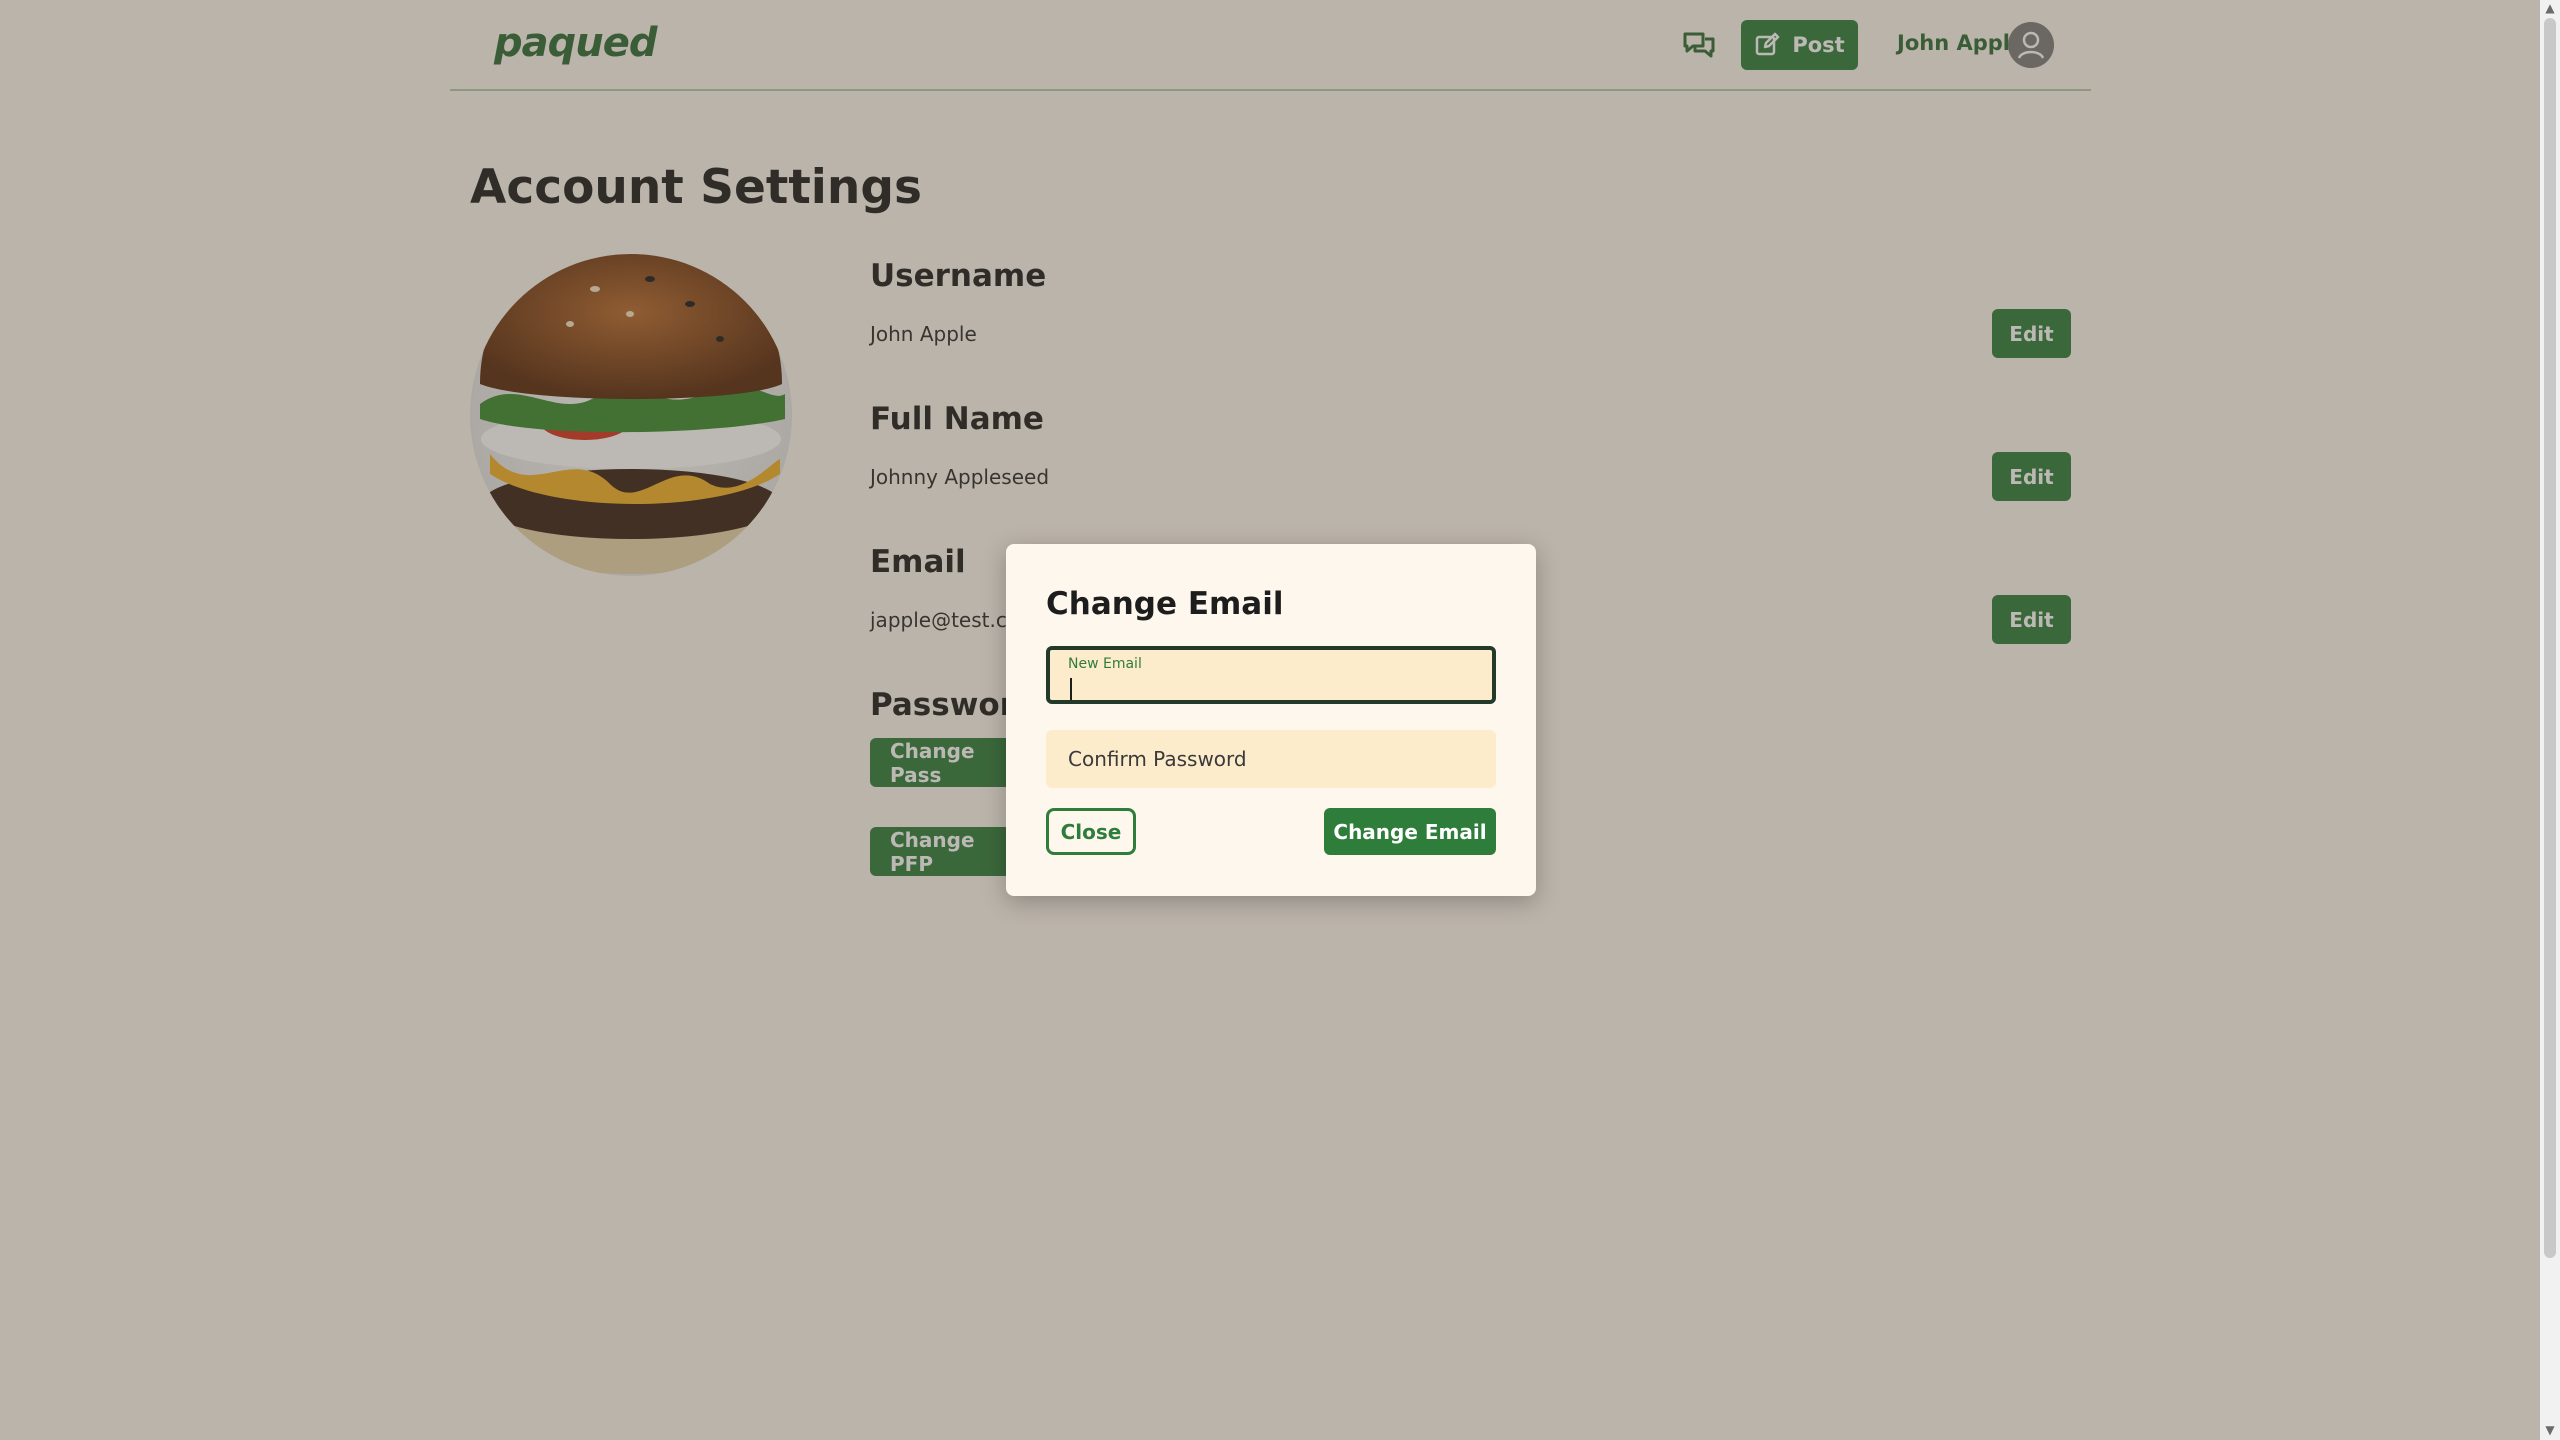 The width and height of the screenshot is (2560, 1440). Describe the element at coordinates (2550, 1430) in the screenshot. I see `scroll-down-icon: ▼` at that location.